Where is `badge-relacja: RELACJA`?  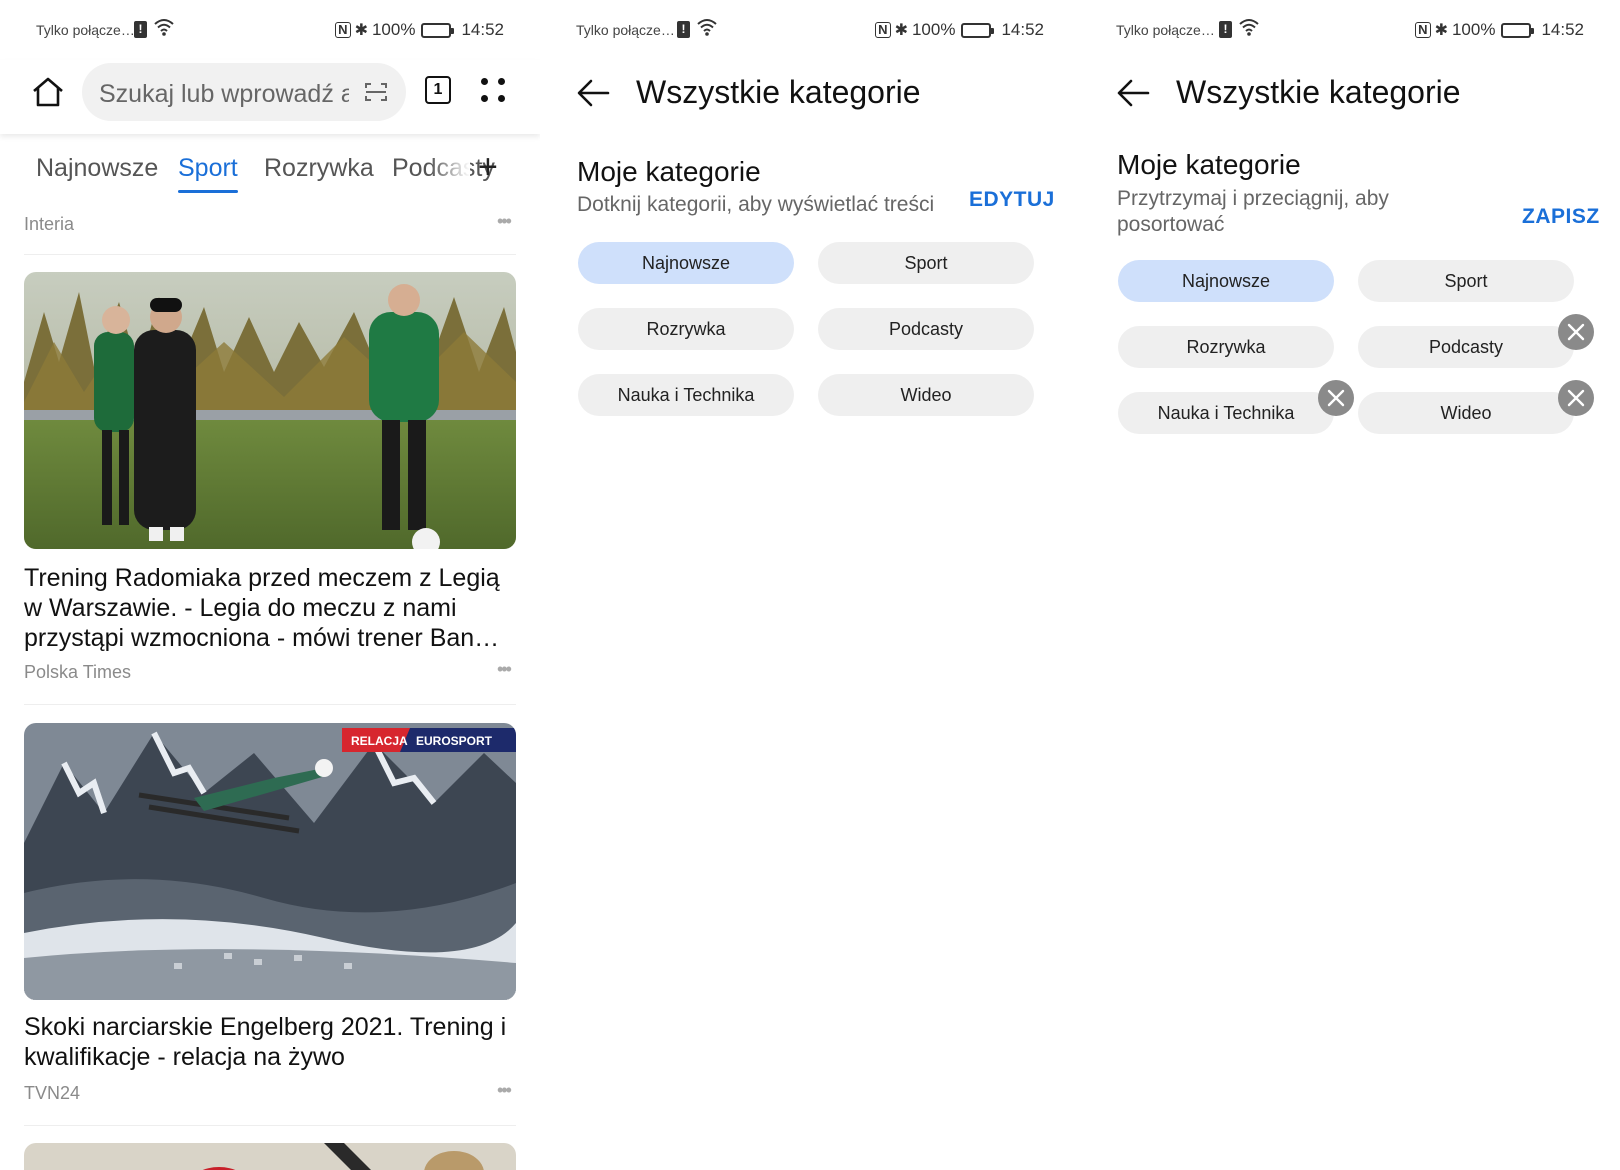 badge-relacja: RELACJA is located at coordinates (379, 741).